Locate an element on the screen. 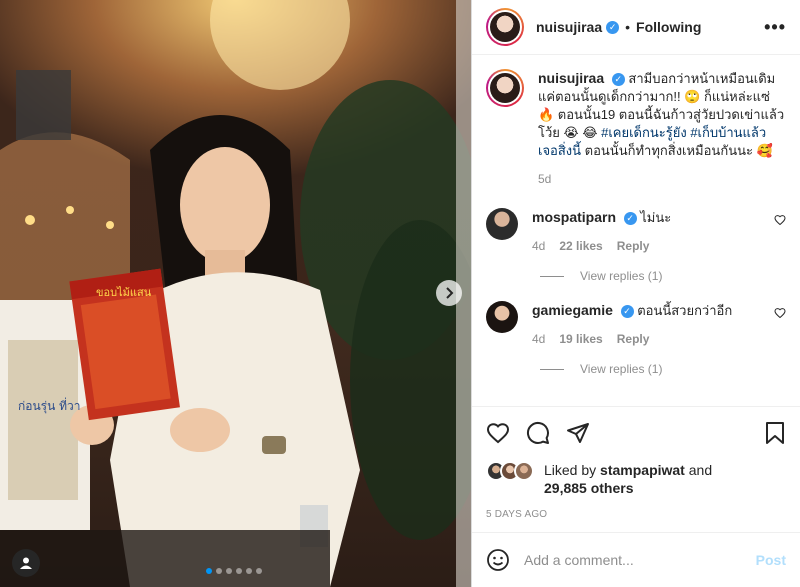  following-button: Following is located at coordinates (668, 27).